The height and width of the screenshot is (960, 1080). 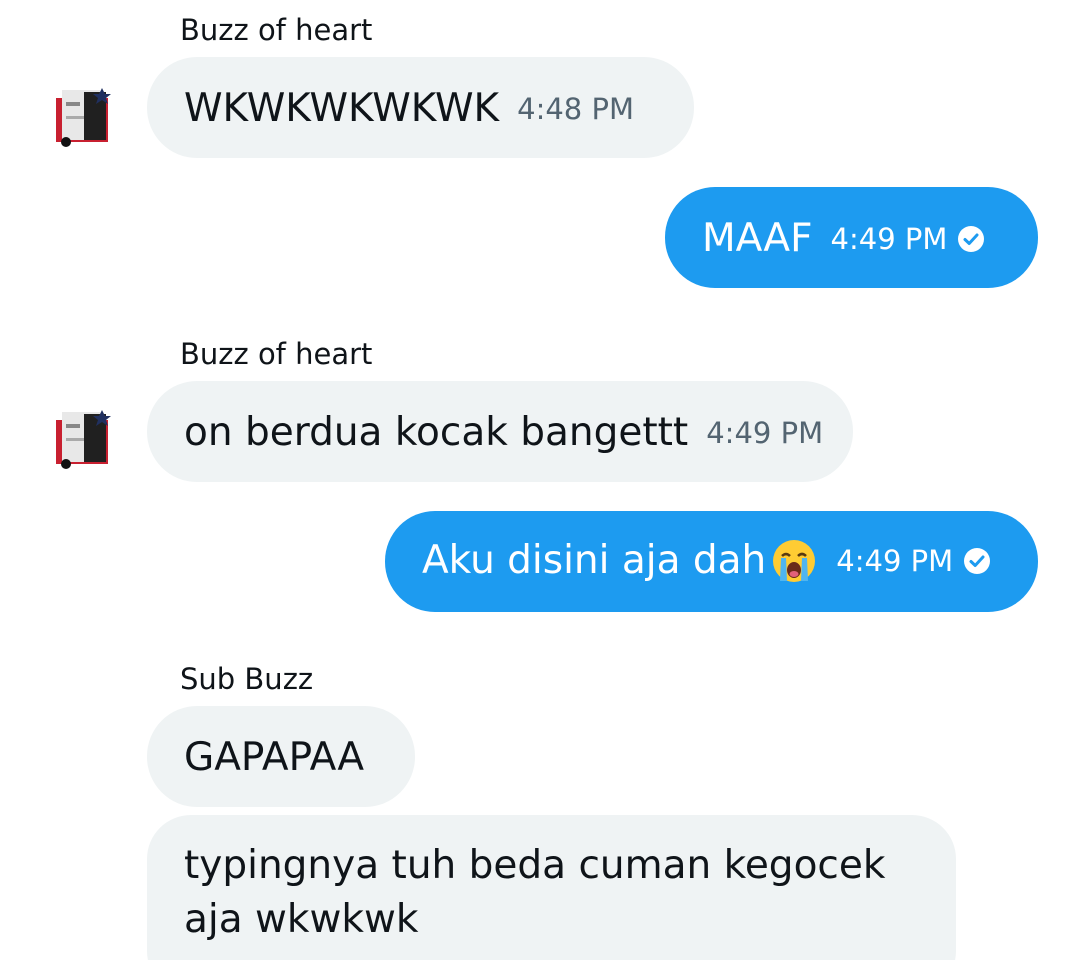 I want to click on message-bubble-outgoing: MAAF 4:49 PM, so click(x=851, y=237).